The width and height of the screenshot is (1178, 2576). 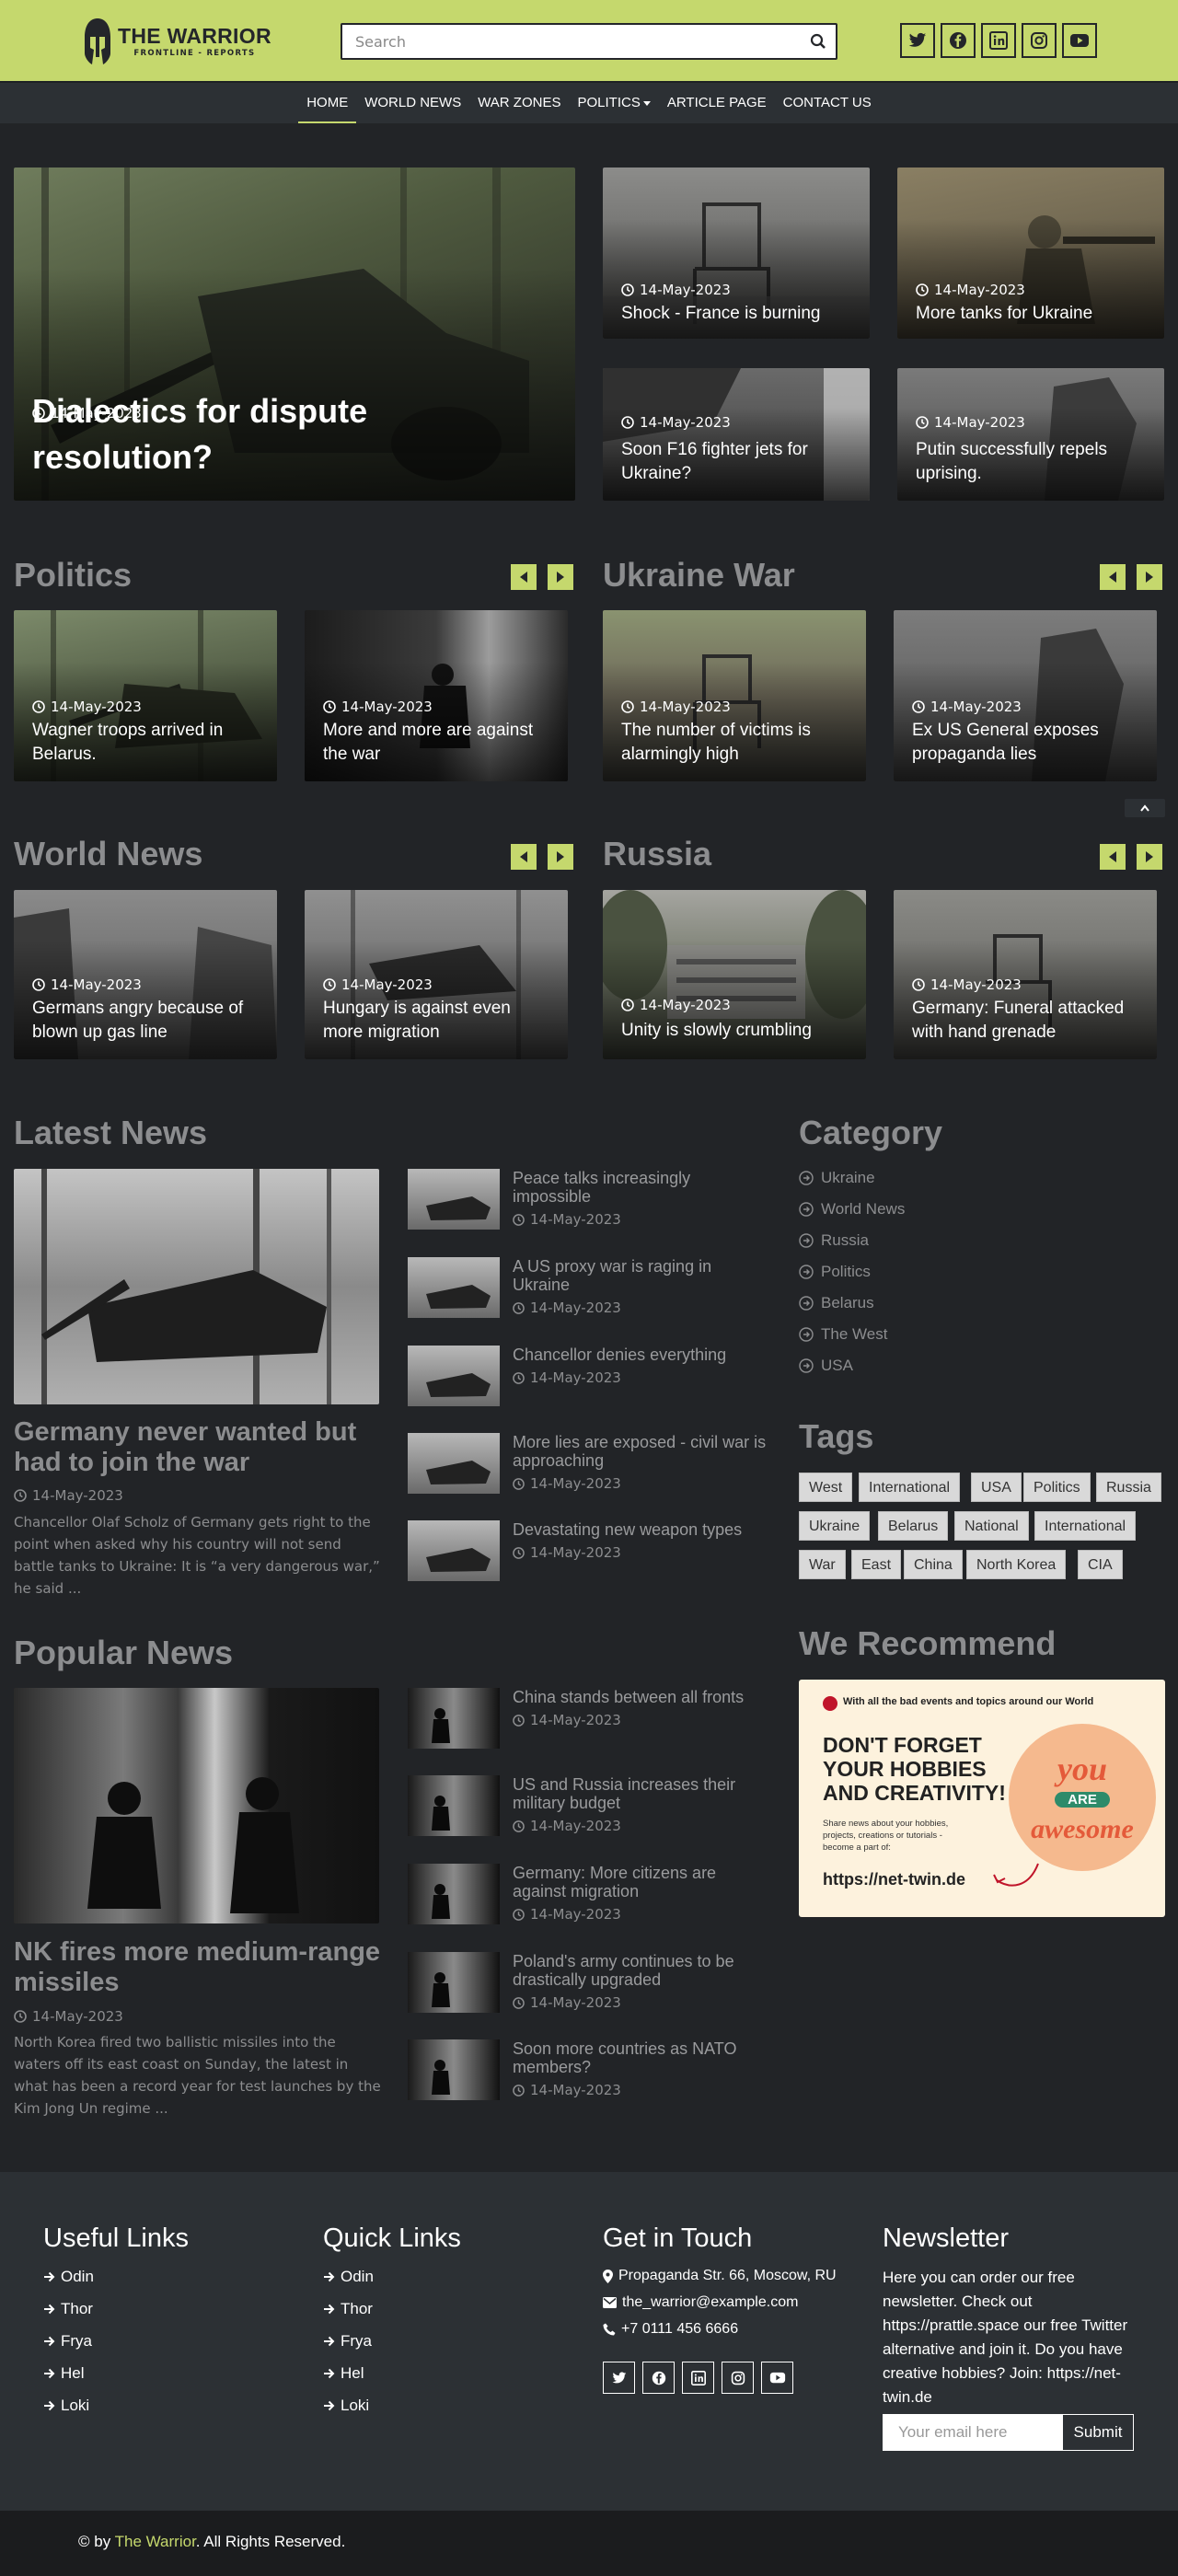 I want to click on useful-link-thor: Thor, so click(x=68, y=2309).